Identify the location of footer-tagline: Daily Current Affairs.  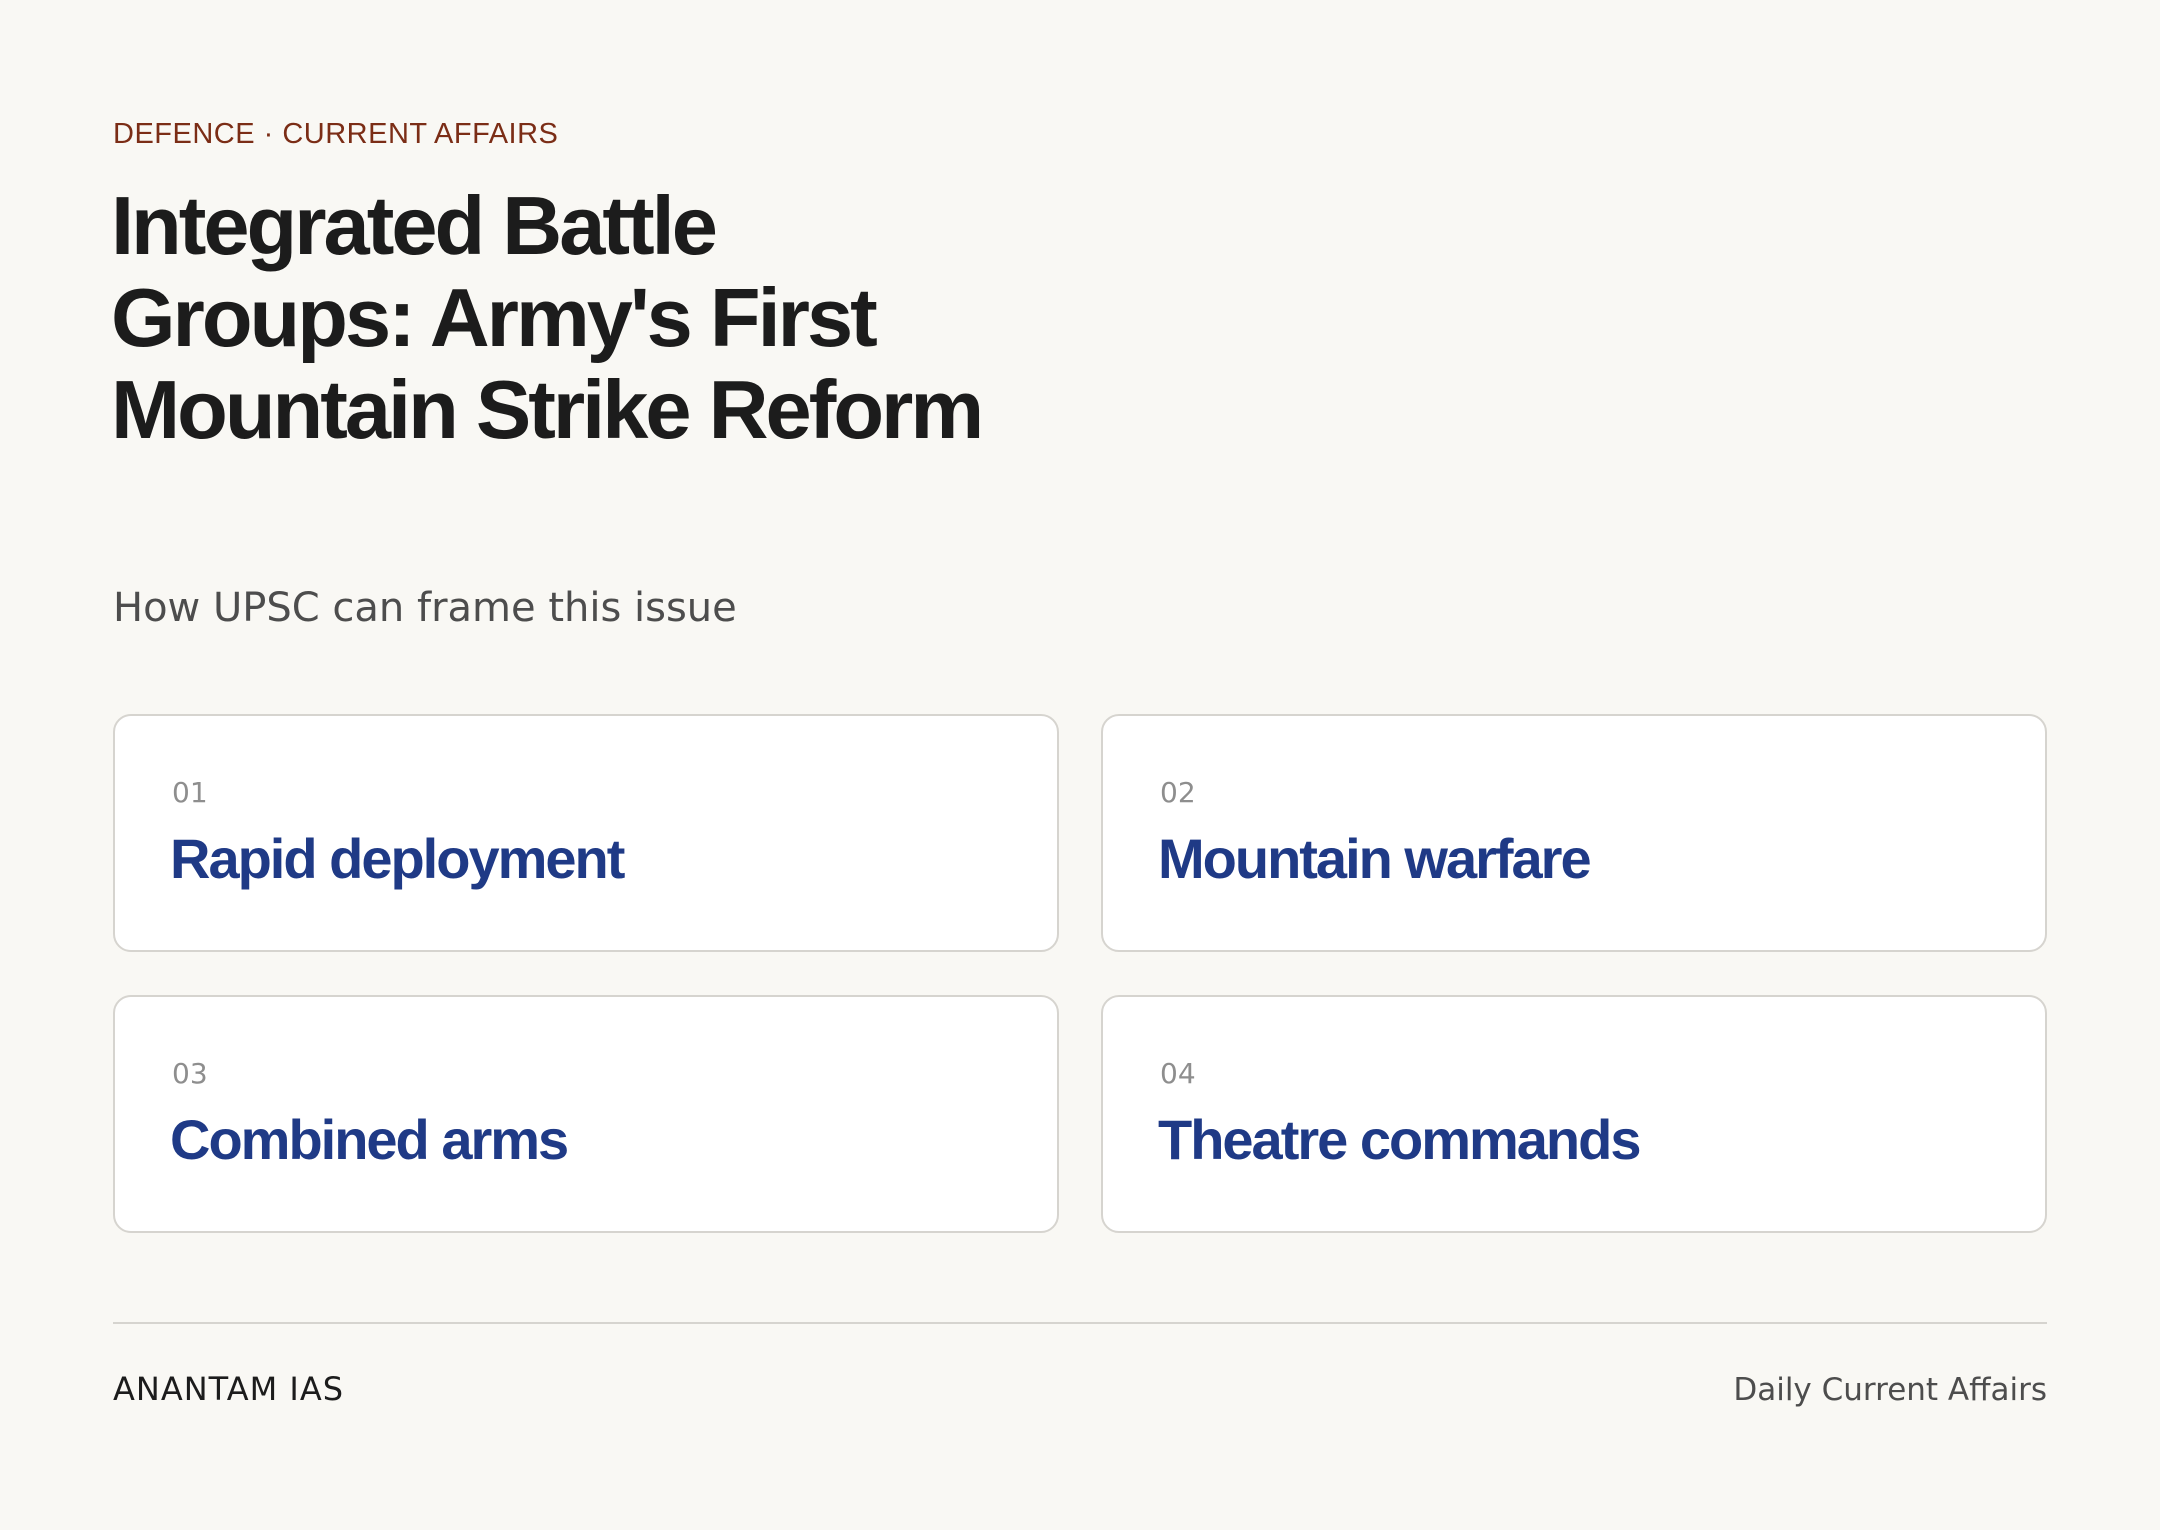
(1890, 1390).